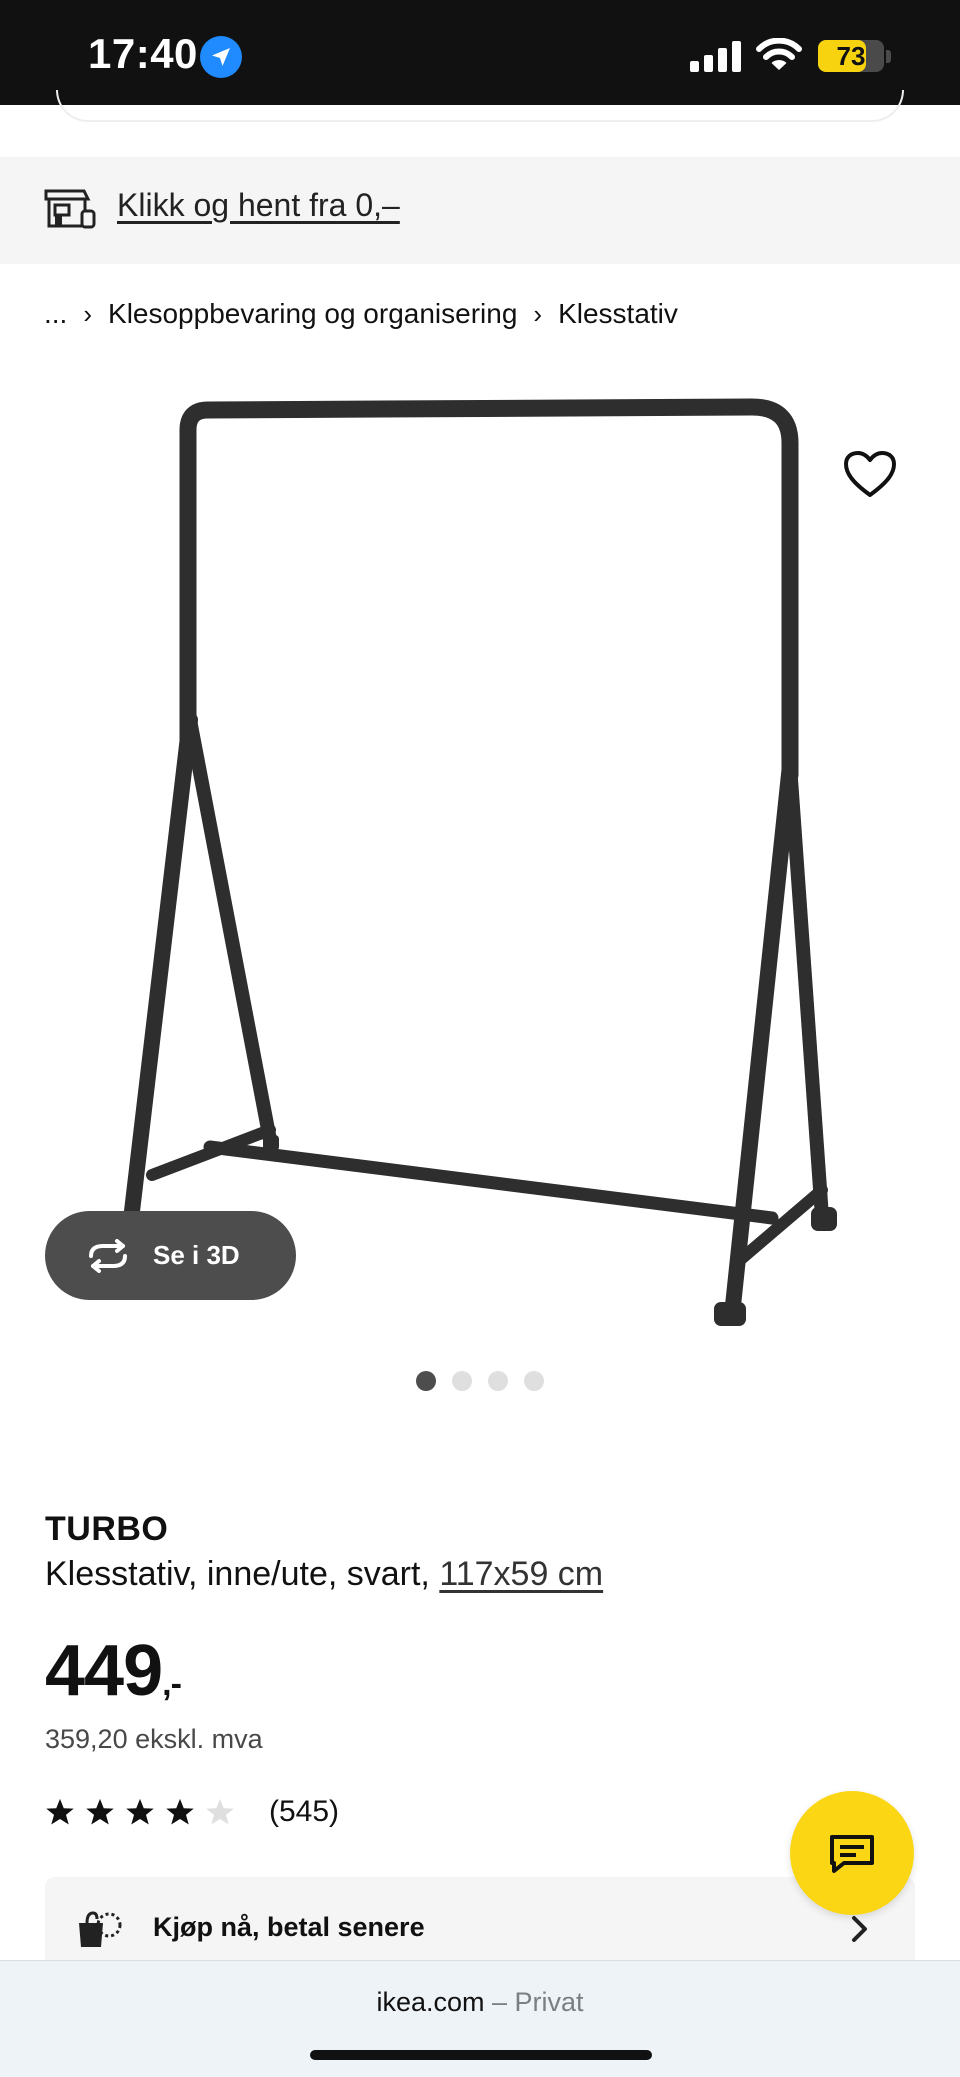  I want to click on battery-percentage: 73, so click(851, 56).